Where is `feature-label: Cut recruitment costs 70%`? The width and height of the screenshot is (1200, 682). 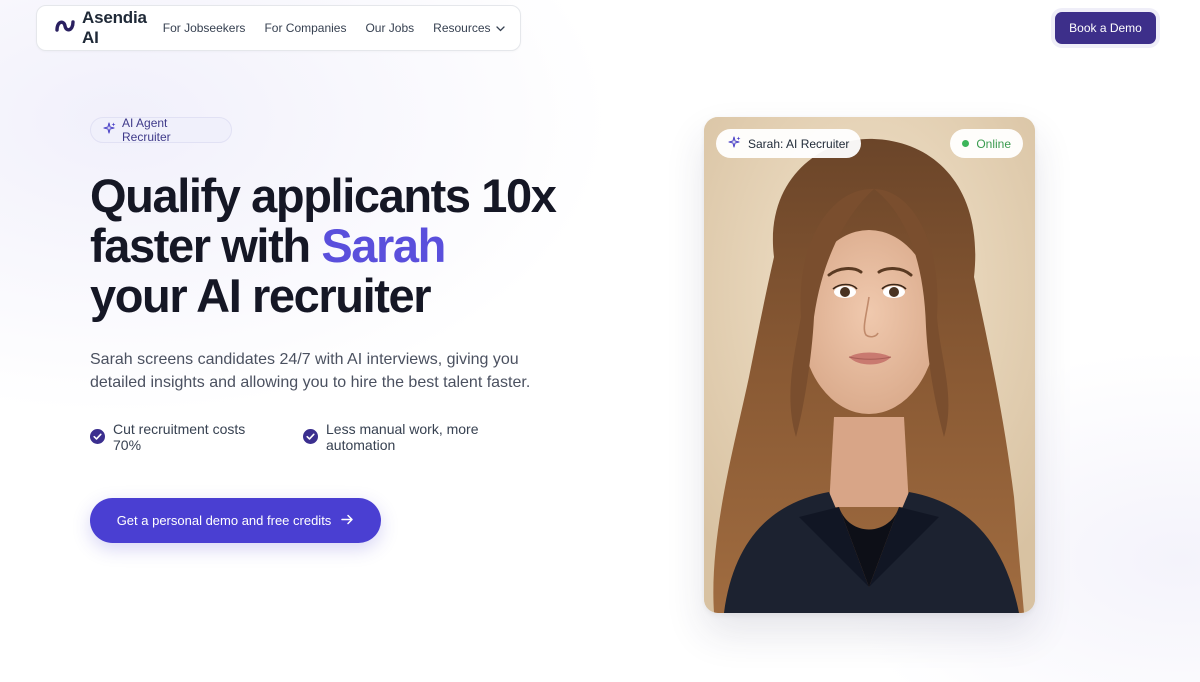
feature-label: Cut recruitment costs 70% is located at coordinates (179, 437).